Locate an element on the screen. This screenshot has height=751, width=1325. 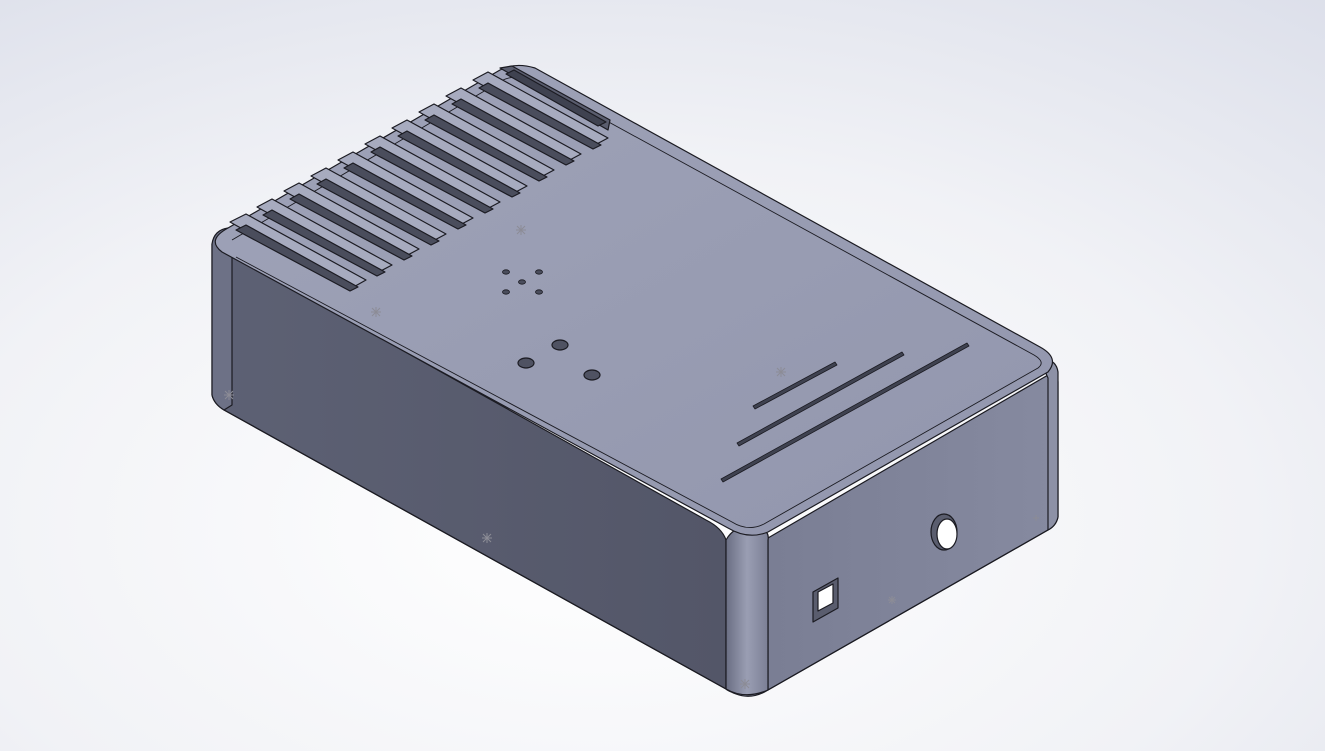
front-corner-fillet is located at coordinates (747, 611).